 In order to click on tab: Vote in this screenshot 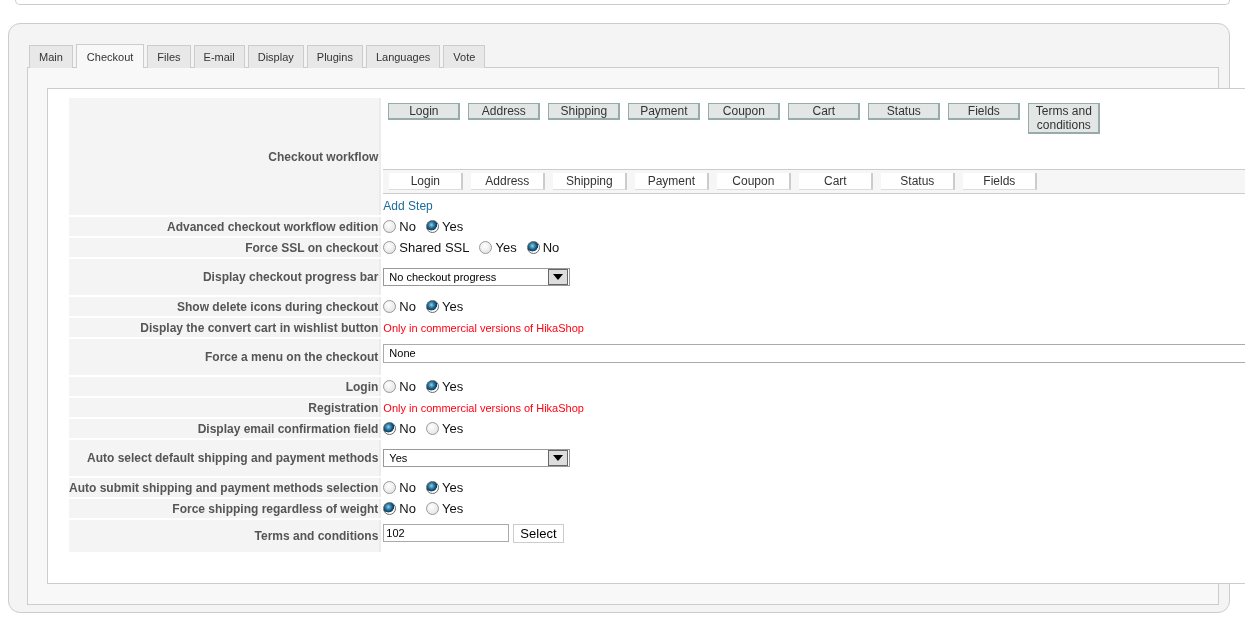, I will do `click(464, 56)`.